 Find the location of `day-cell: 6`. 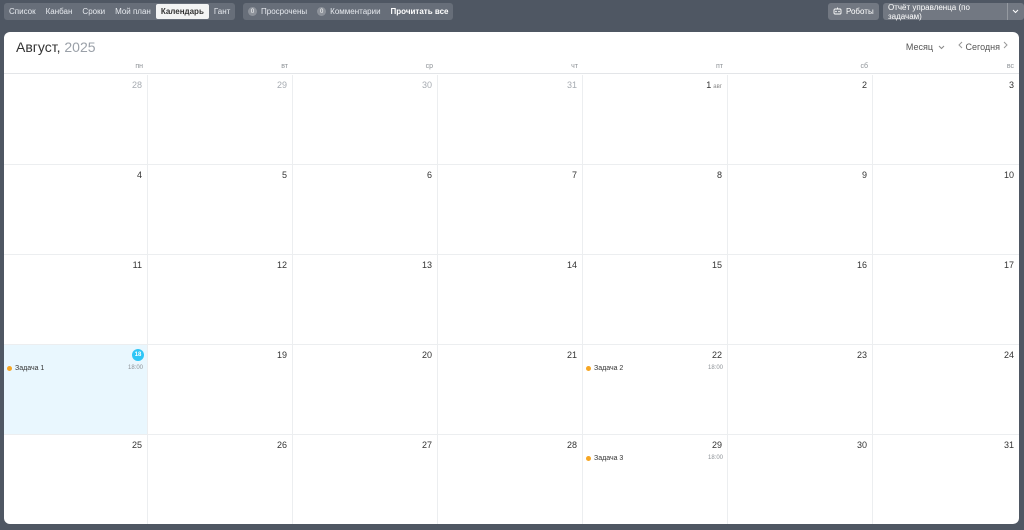

day-cell: 6 is located at coordinates (365, 210).